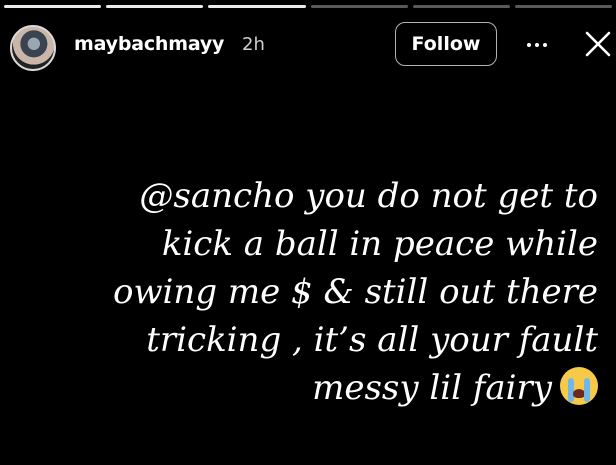 Image resolution: width=616 pixels, height=465 pixels. What do you see at coordinates (33, 48) in the screenshot?
I see `avatar` at bounding box center [33, 48].